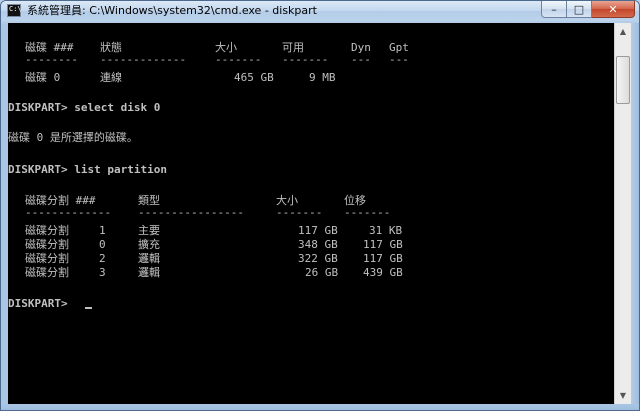 Image resolution: width=640 pixels, height=411 pixels. What do you see at coordinates (383, 272) in the screenshot?
I see `partition-offset: 439 GB` at bounding box center [383, 272].